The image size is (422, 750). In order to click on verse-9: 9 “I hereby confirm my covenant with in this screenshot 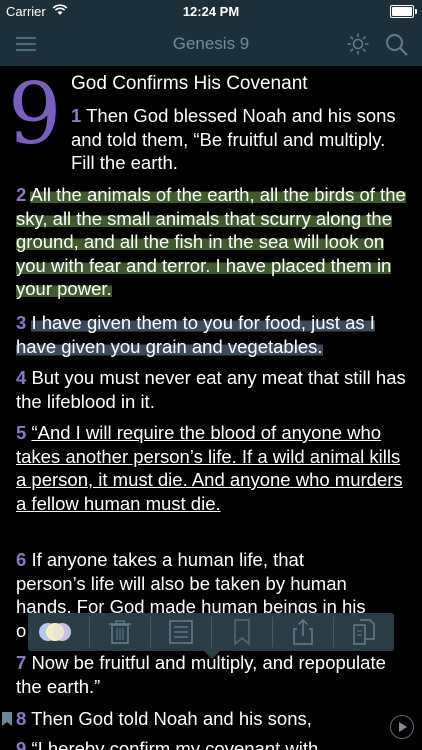, I will do `click(214, 743)`.